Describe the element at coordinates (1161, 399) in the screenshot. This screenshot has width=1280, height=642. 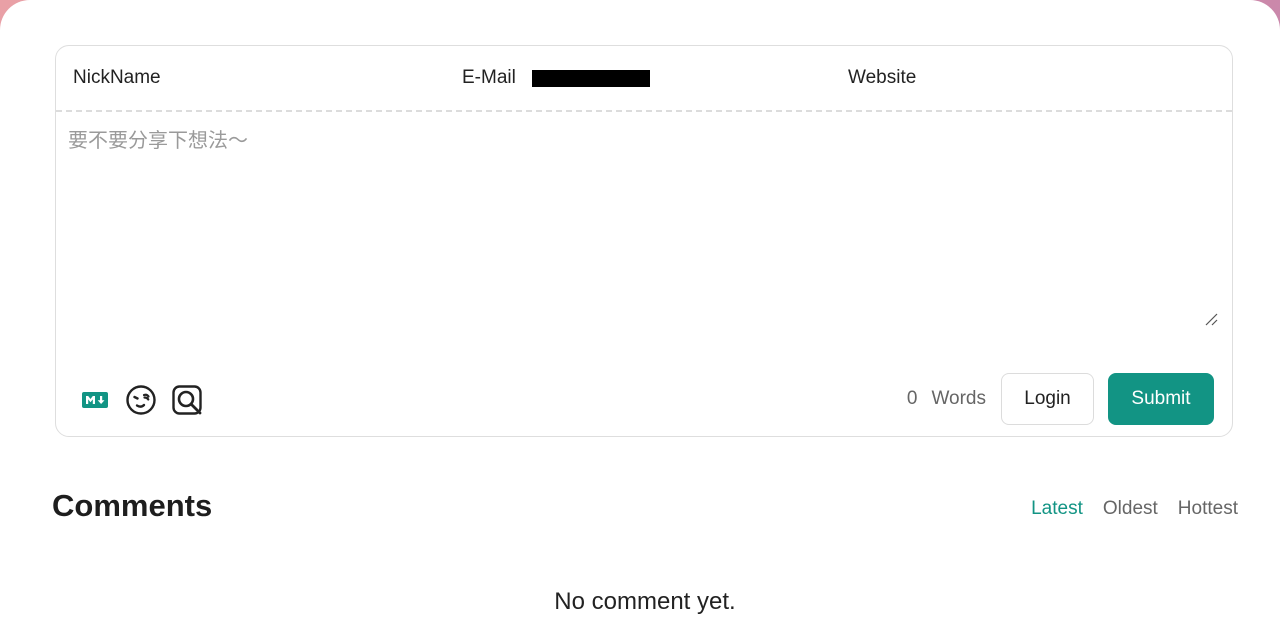
I see `submit-button: Submit` at that location.